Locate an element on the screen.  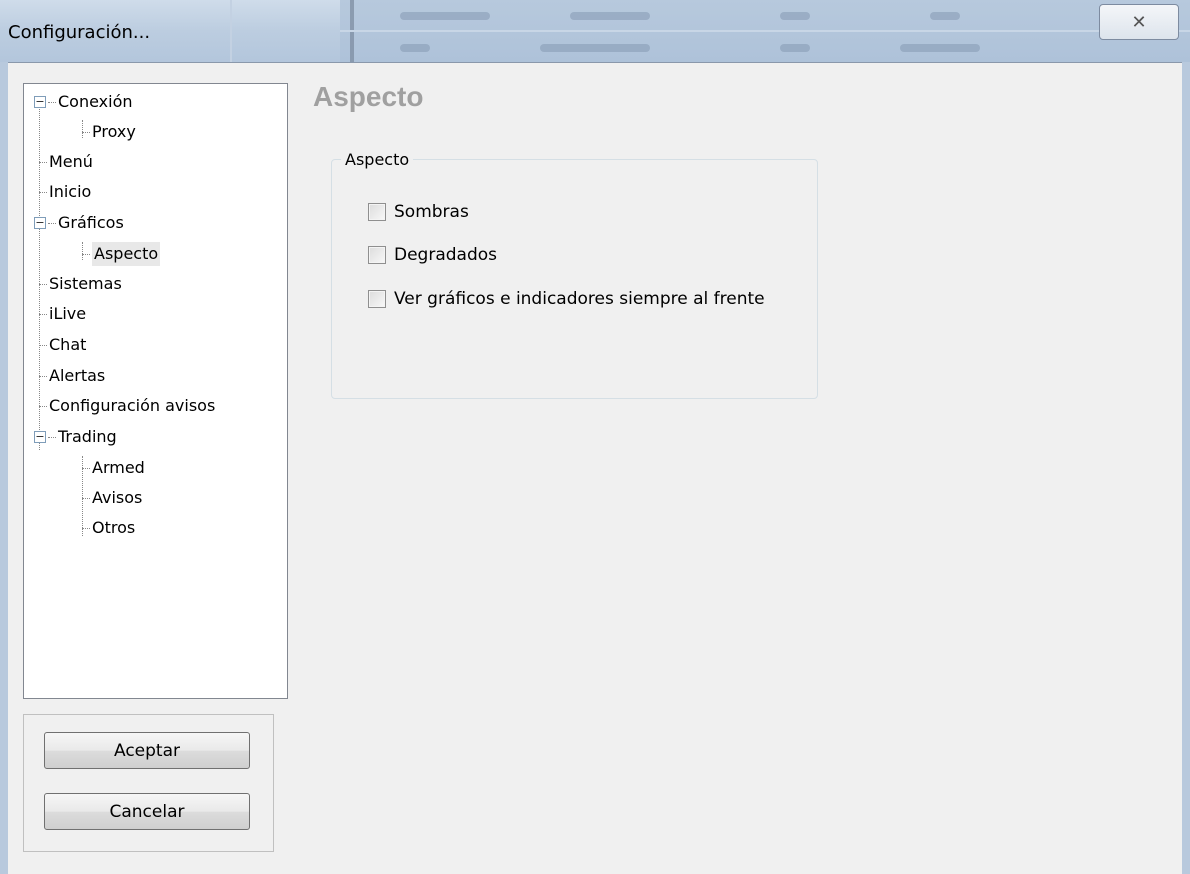
tree-item-sistemas: Sistemas is located at coordinates (80, 284).